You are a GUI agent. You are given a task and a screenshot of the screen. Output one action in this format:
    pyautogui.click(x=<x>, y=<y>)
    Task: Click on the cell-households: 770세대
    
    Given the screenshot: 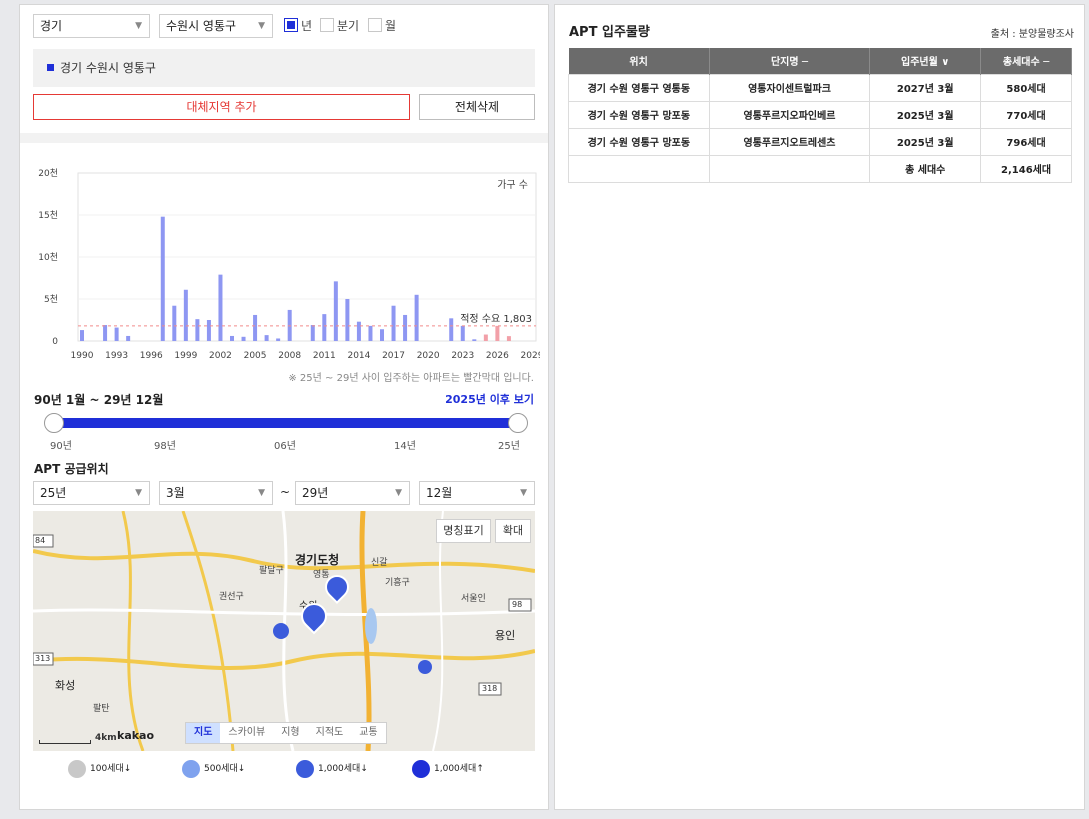 What is the action you would take?
    pyautogui.click(x=1026, y=114)
    